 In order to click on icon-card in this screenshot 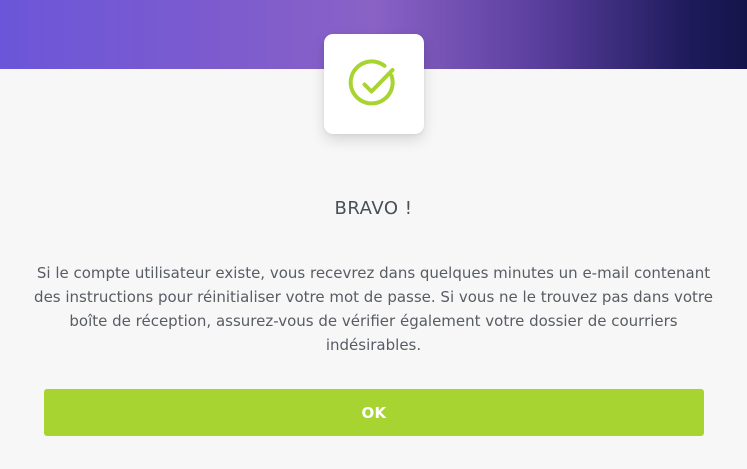, I will do `click(374, 84)`.